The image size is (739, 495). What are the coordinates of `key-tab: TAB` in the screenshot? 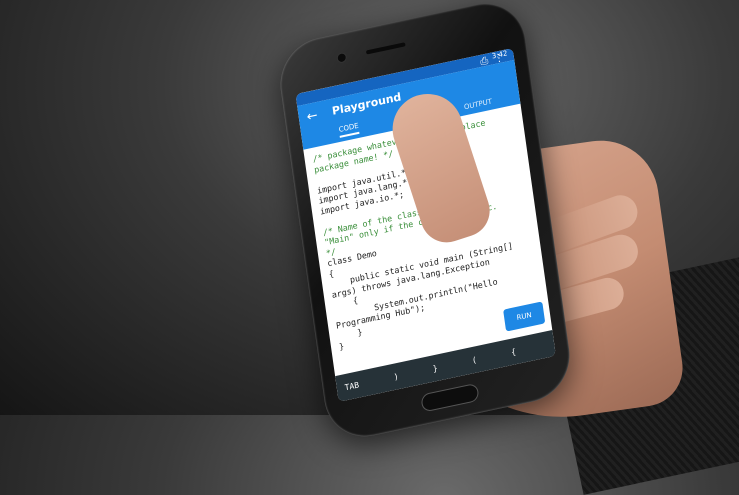 It's located at (351, 386).